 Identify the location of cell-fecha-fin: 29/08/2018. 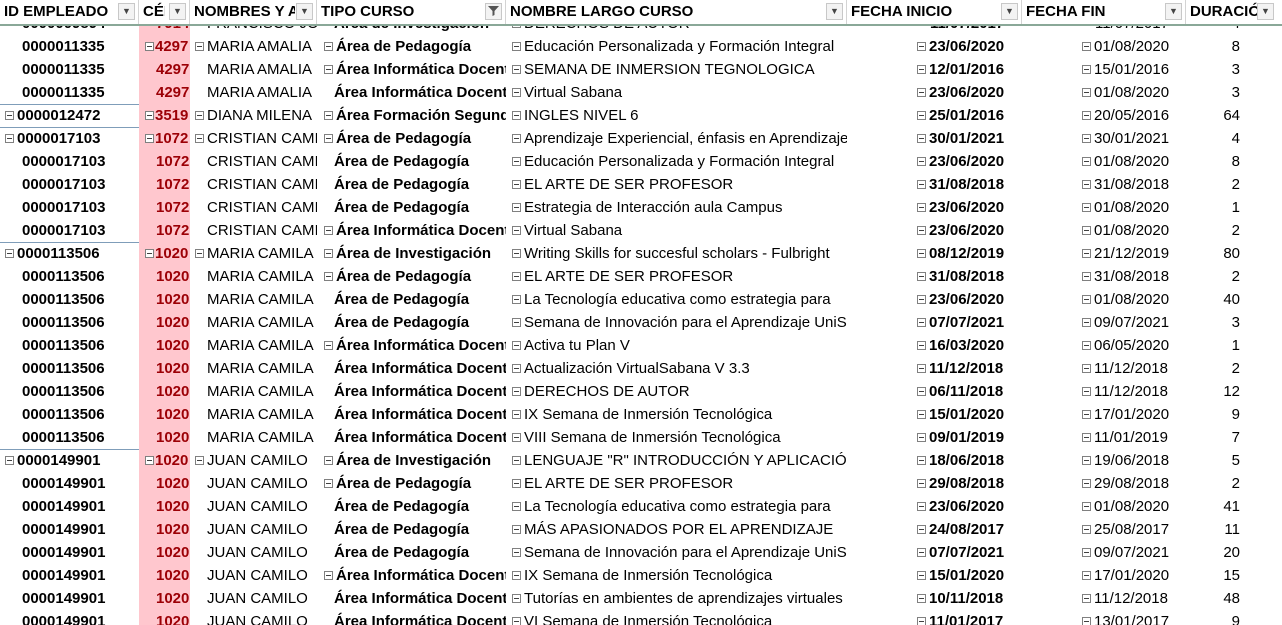
(1104, 483).